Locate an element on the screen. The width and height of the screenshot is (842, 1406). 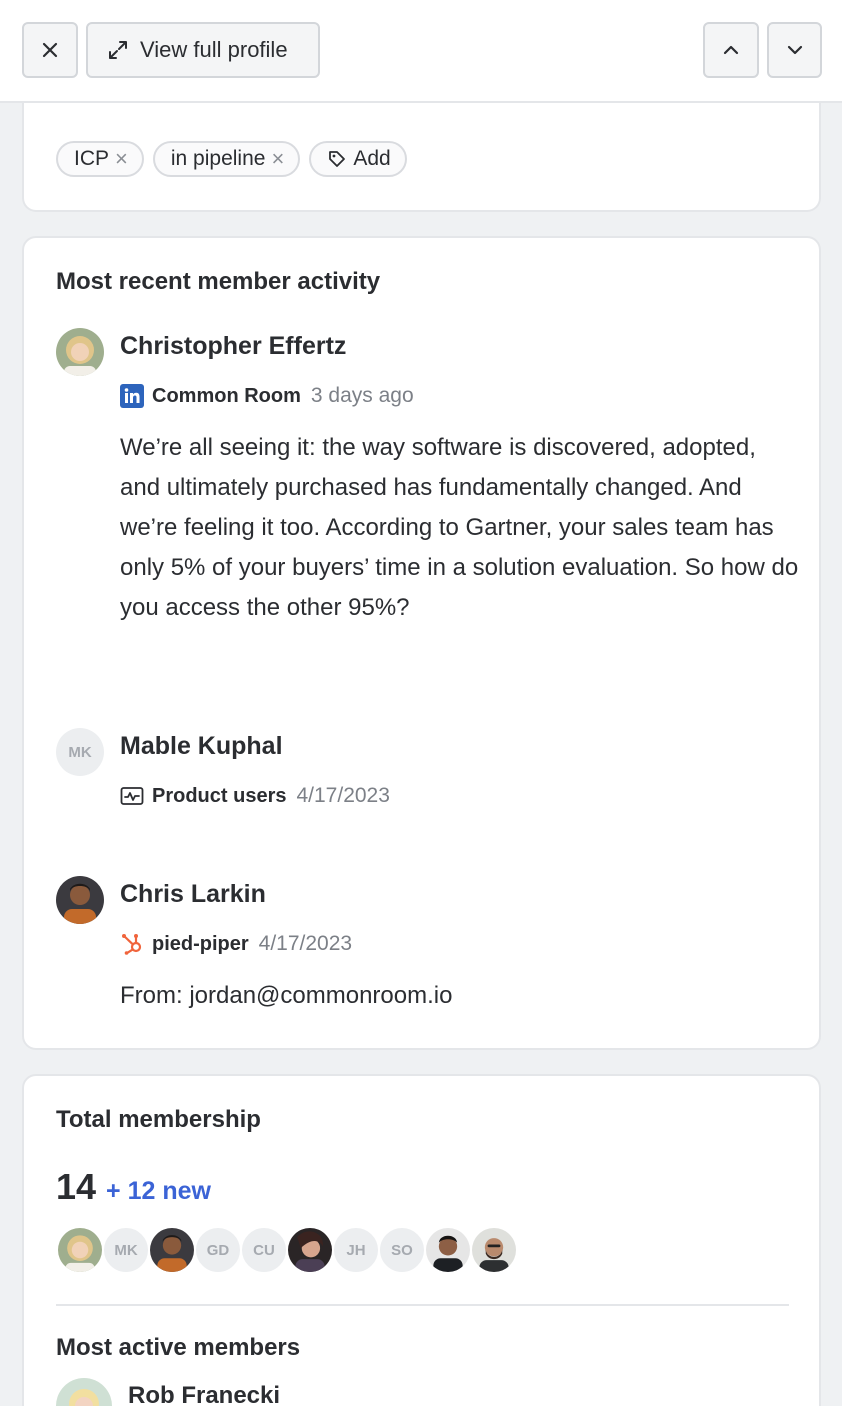
add-tag-label: Add is located at coordinates (372, 158).